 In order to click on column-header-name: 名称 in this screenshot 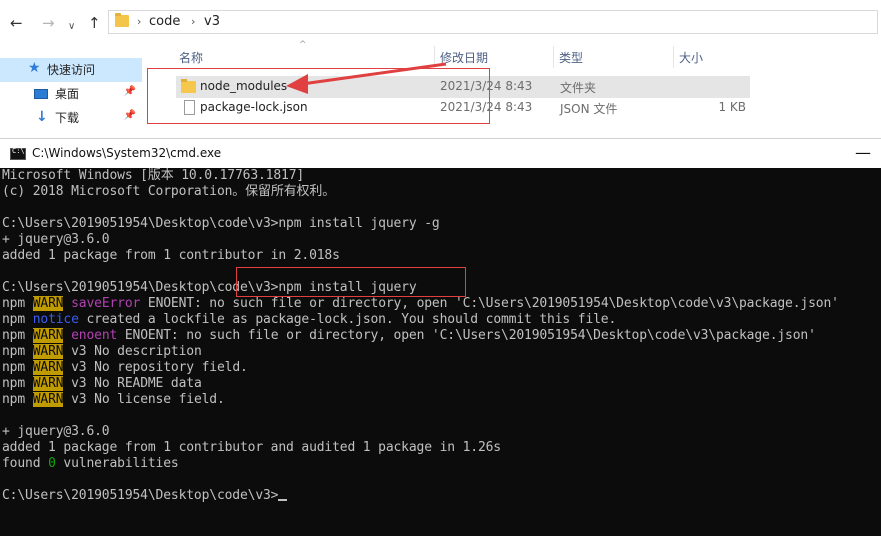, I will do `click(191, 57)`.